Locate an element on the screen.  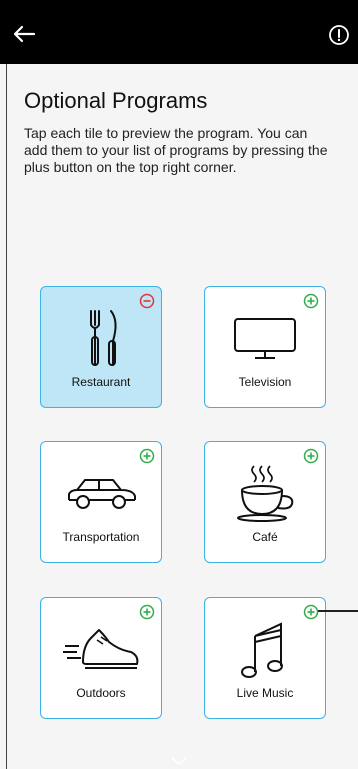
tile-restaurant: Restaurant is located at coordinates (101, 347).